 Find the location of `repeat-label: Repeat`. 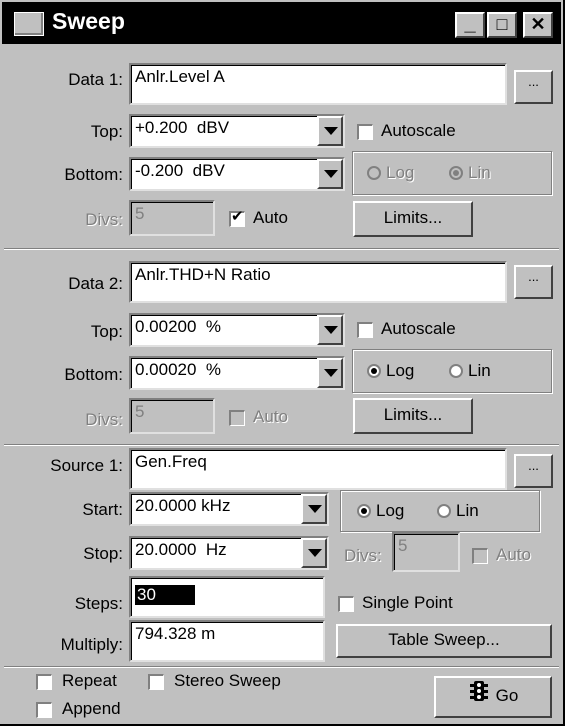

repeat-label: Repeat is located at coordinates (89, 680).